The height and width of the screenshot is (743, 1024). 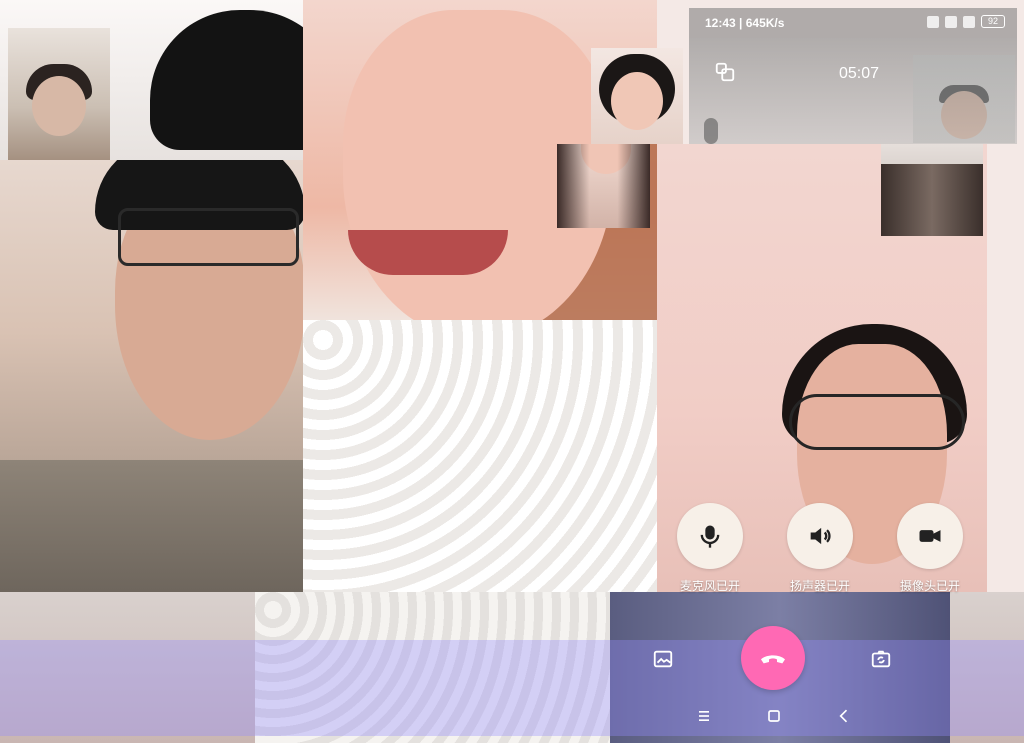 What do you see at coordinates (774, 716) in the screenshot?
I see `home-square-icon` at bounding box center [774, 716].